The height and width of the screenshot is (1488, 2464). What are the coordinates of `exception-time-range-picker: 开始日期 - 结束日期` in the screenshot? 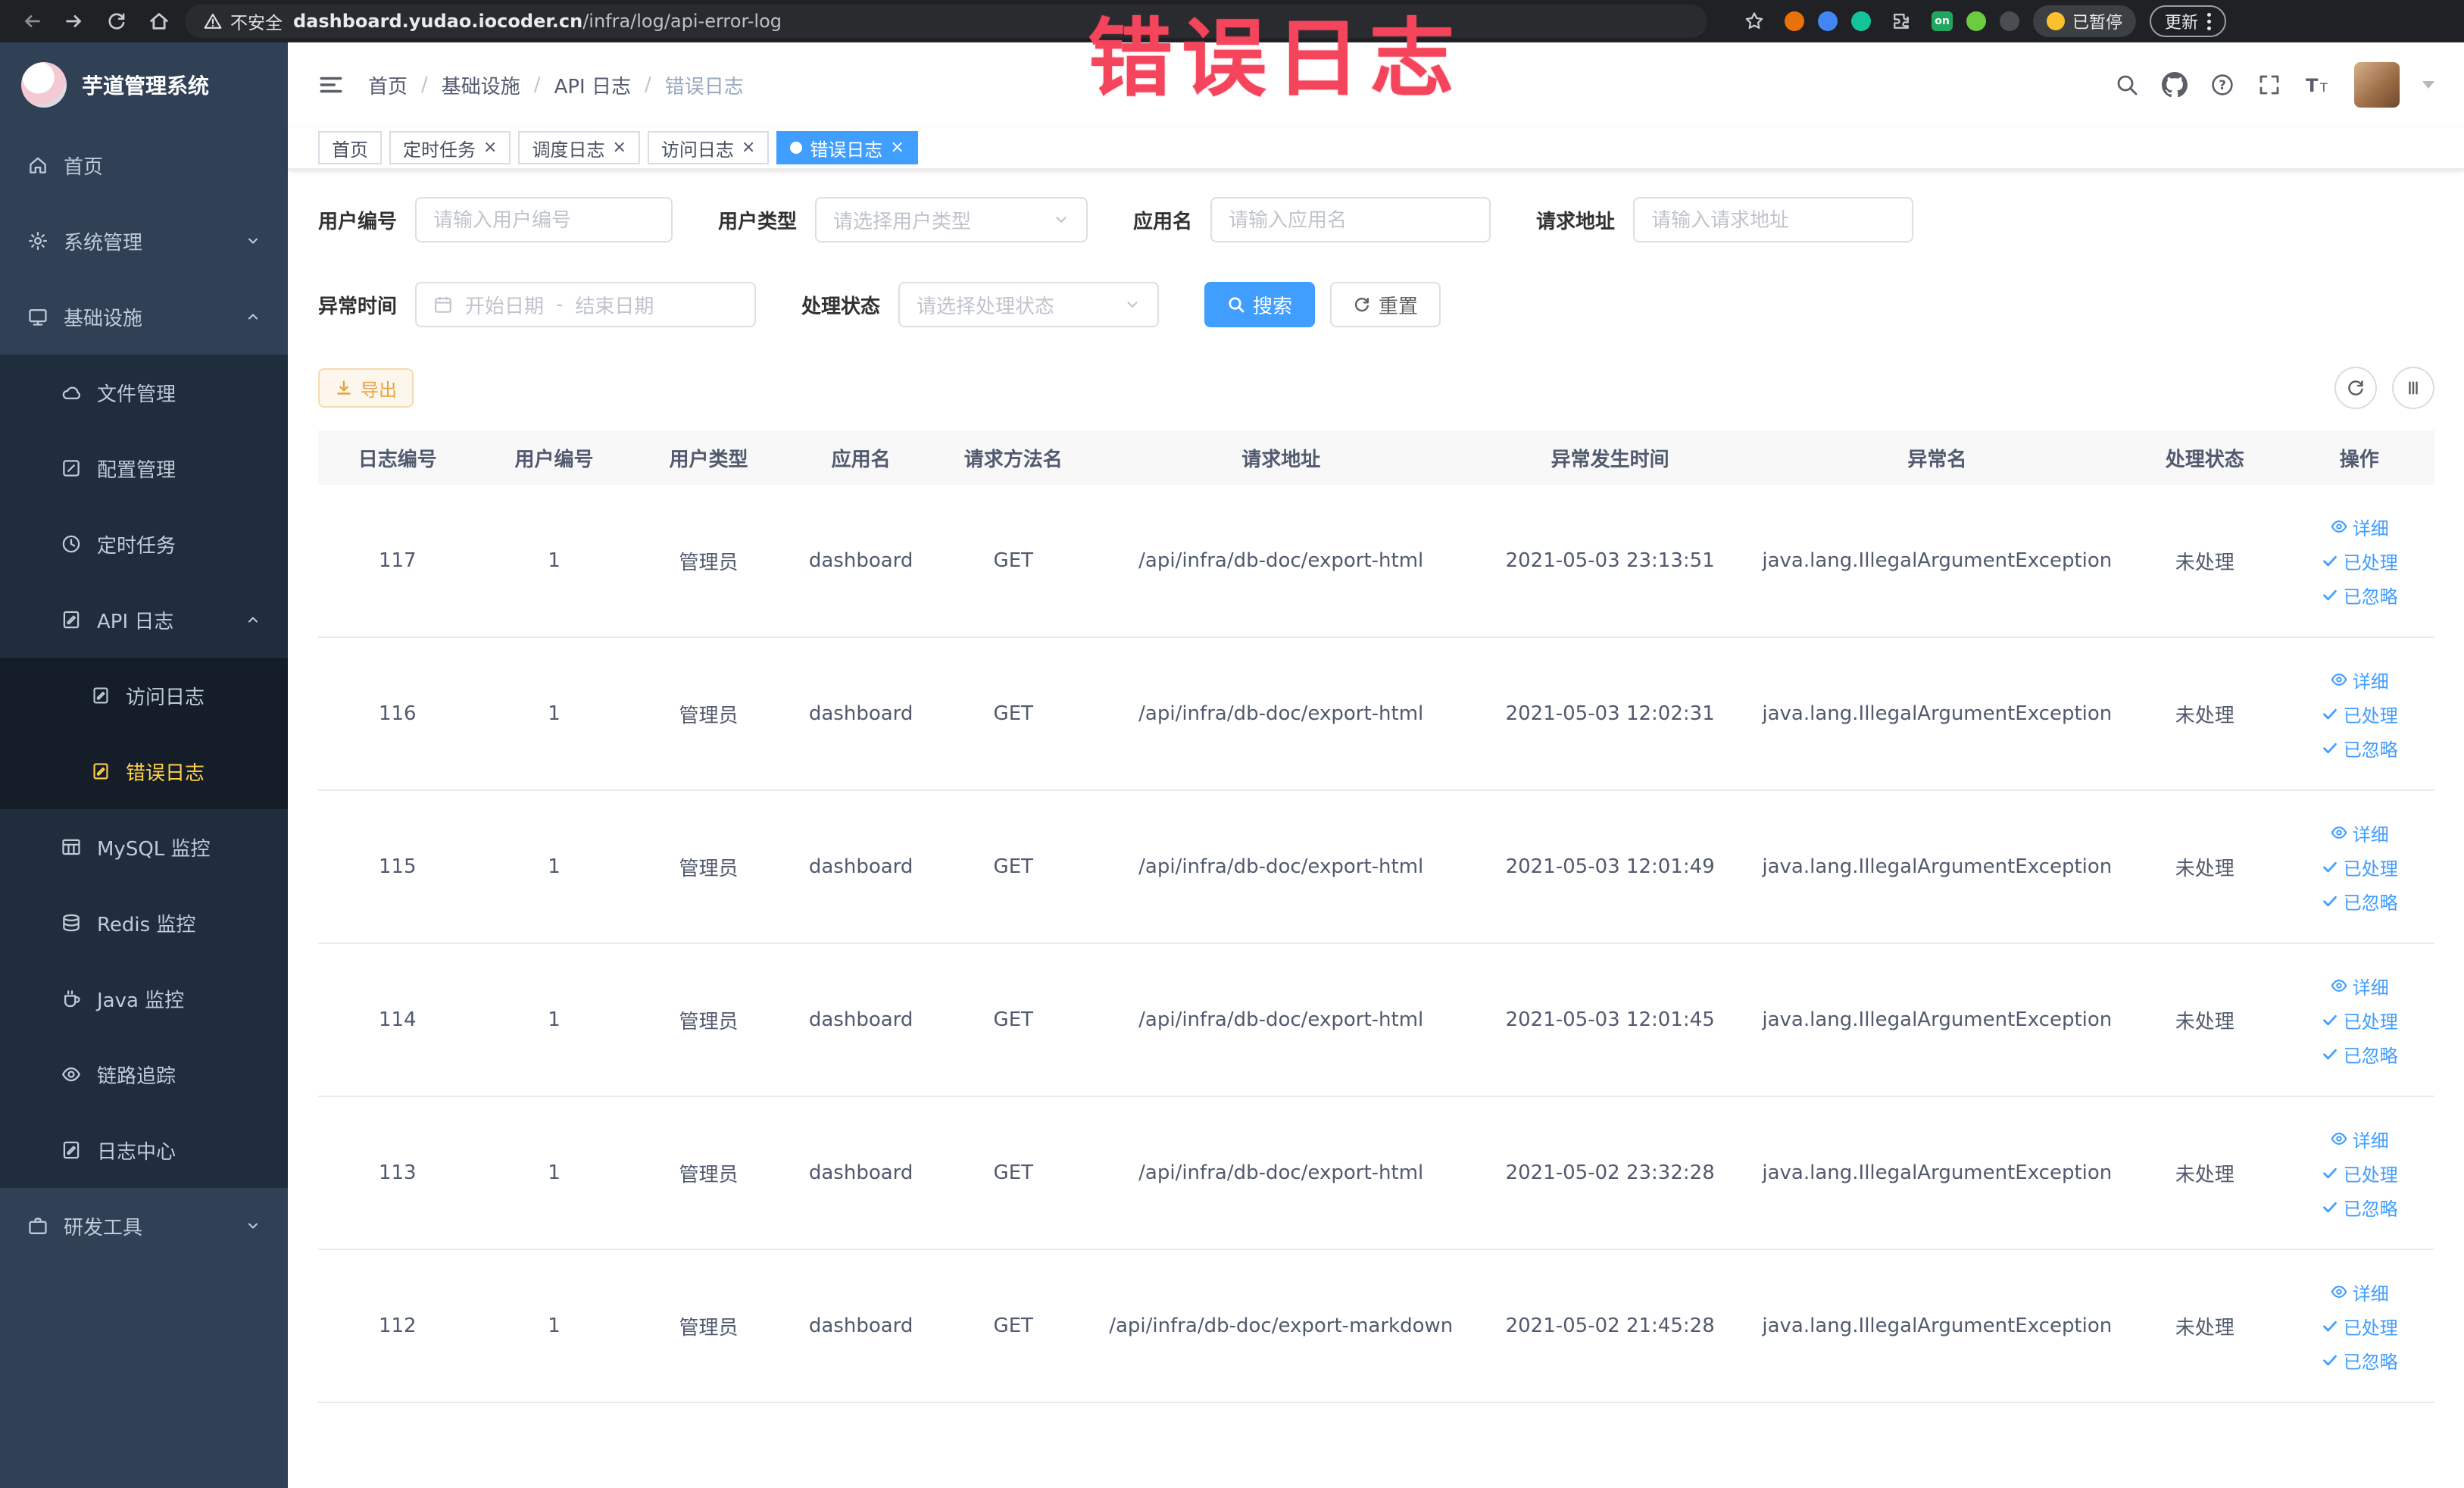 It's located at (586, 304).